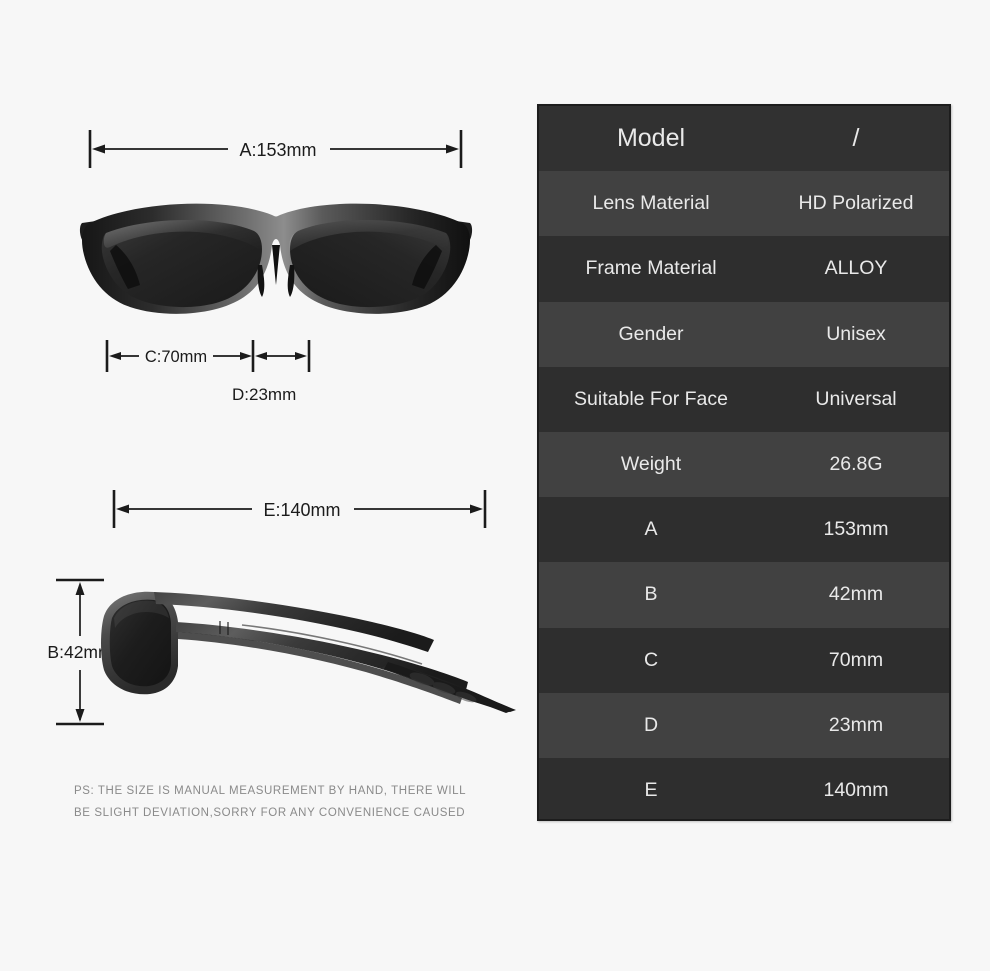 The image size is (990, 971). I want to click on spec-row: Lens Material HD Polarized, so click(744, 204).